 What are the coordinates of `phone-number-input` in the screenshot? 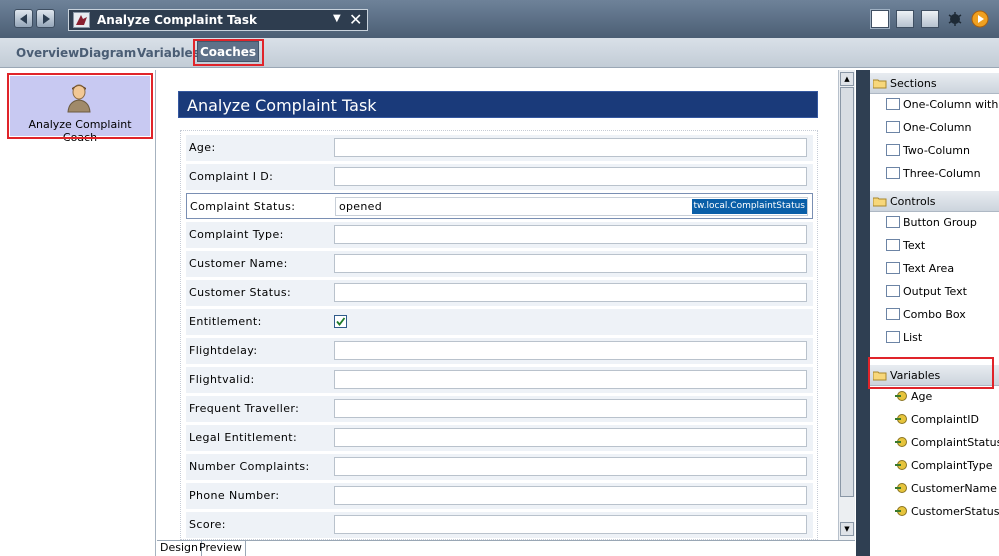 It's located at (570, 495).